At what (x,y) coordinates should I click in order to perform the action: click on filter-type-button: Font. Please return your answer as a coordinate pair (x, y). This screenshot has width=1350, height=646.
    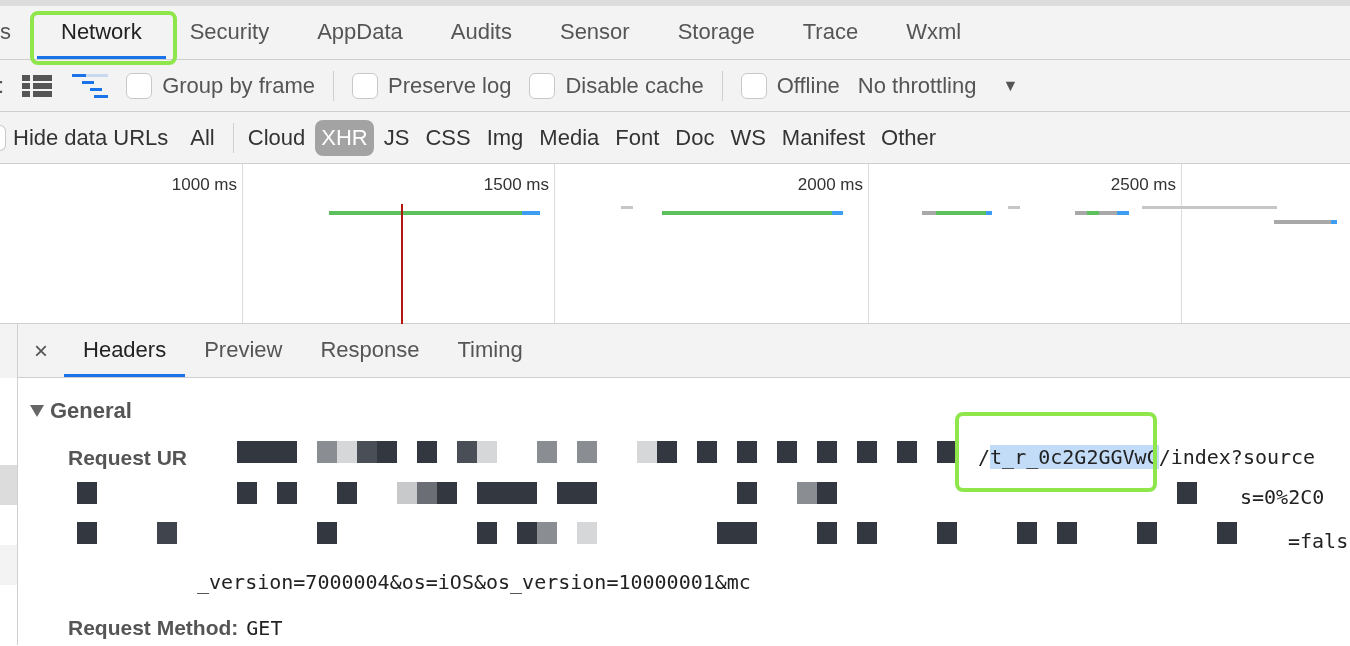
    Looking at the image, I should click on (637, 137).